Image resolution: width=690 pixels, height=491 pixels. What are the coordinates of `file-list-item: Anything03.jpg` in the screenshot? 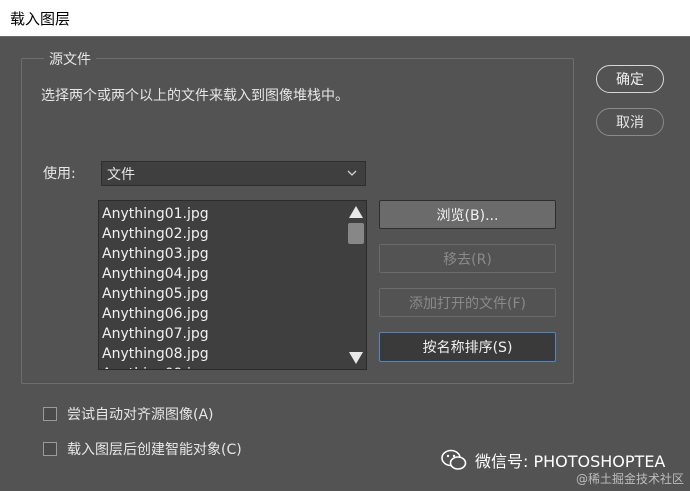 It's located at (155, 254).